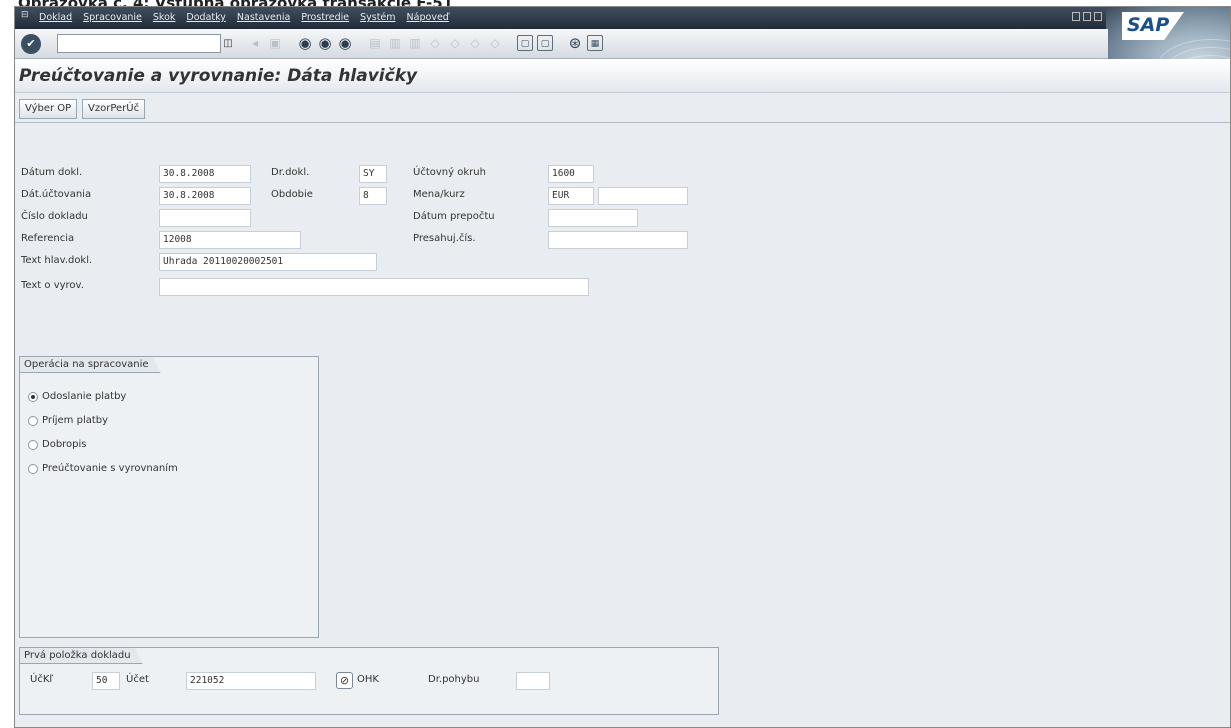 The image size is (1231, 728). I want to click on ucet-field: 221052, so click(251, 681).